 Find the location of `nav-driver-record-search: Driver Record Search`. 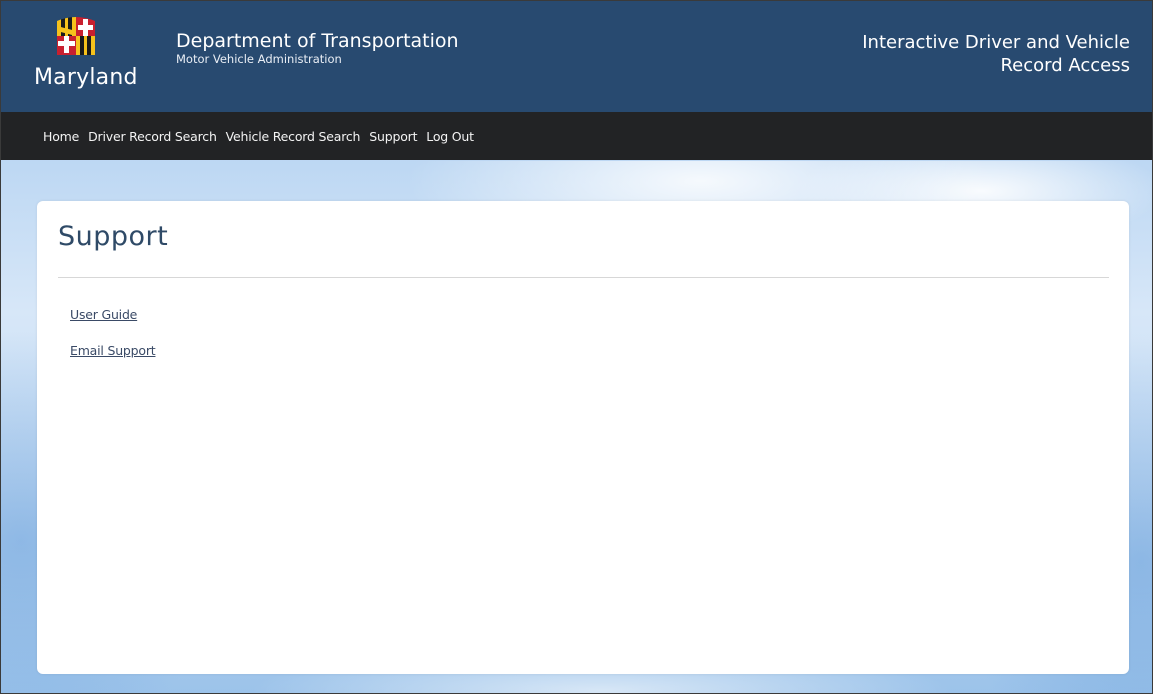

nav-driver-record-search: Driver Record Search is located at coordinates (152, 136).